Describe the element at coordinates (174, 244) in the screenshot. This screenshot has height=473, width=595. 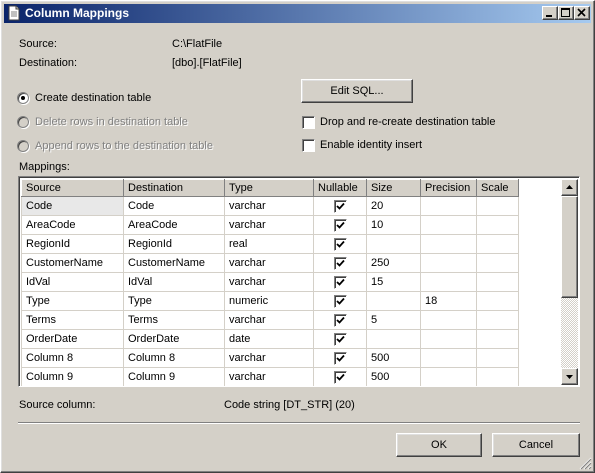
I see `destination-cell: RegionId` at that location.